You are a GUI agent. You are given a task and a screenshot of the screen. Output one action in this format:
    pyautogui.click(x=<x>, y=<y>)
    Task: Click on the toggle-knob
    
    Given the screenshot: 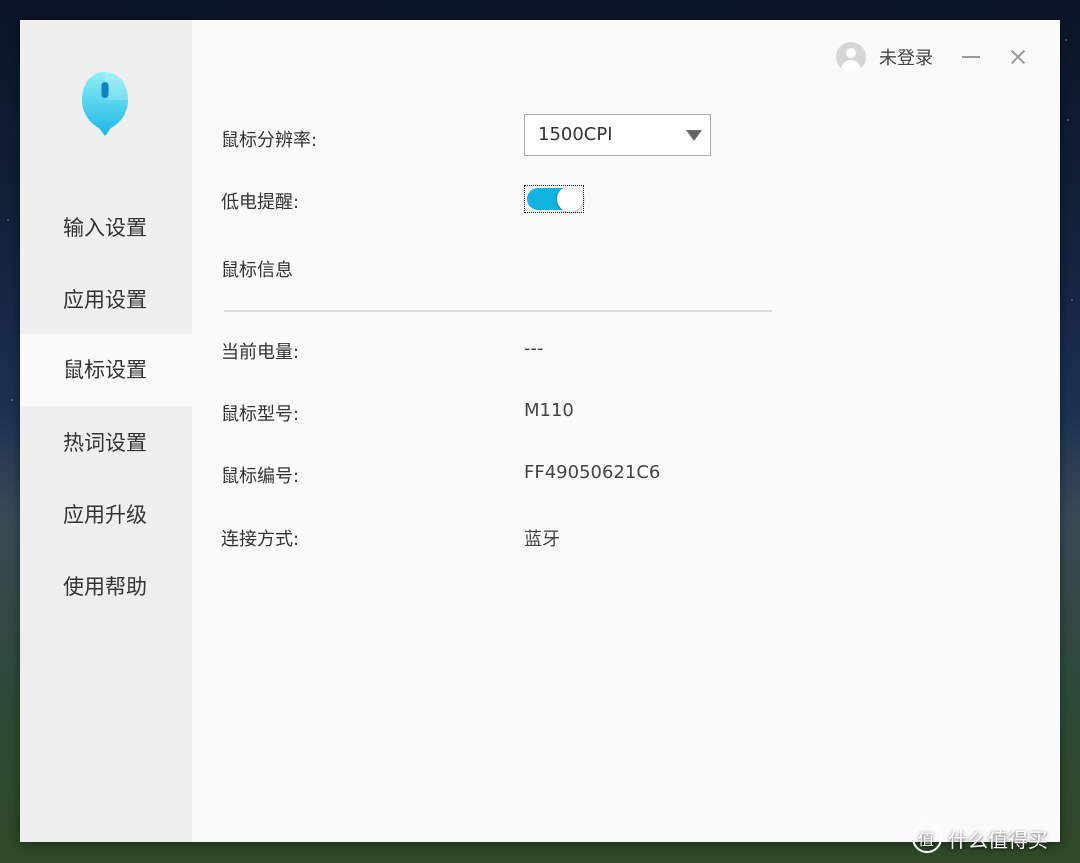 What is the action you would take?
    pyautogui.click(x=570, y=199)
    